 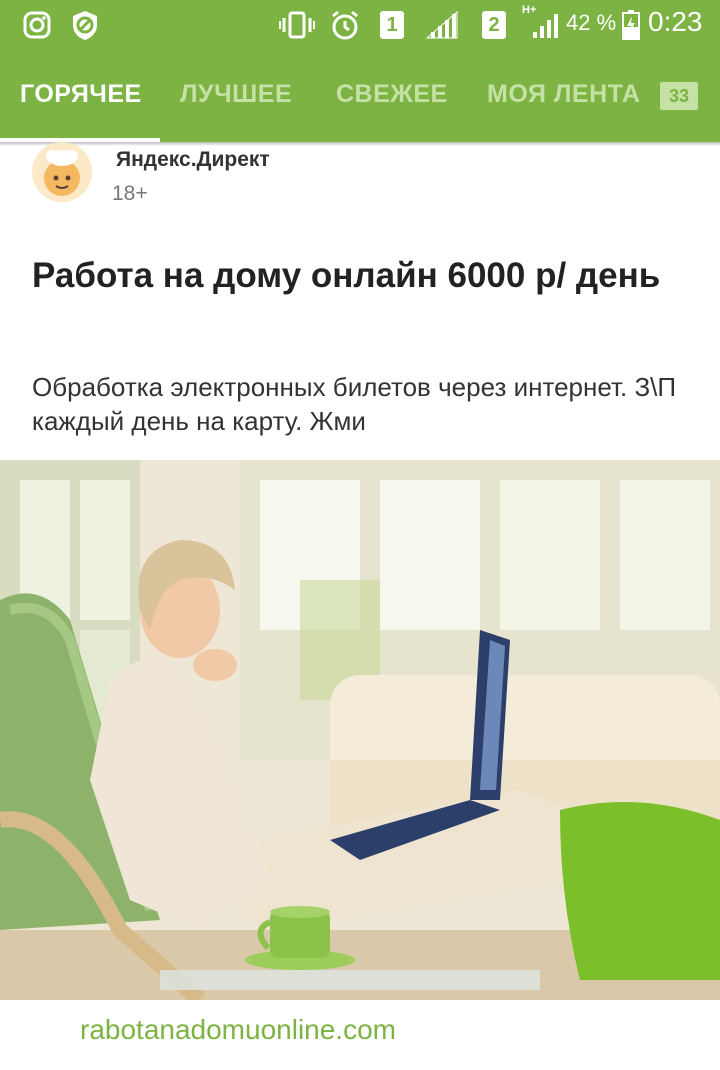 What do you see at coordinates (563, 94) in the screenshot?
I see `tab-my-feed: МОЯ ЛЕНТА` at bounding box center [563, 94].